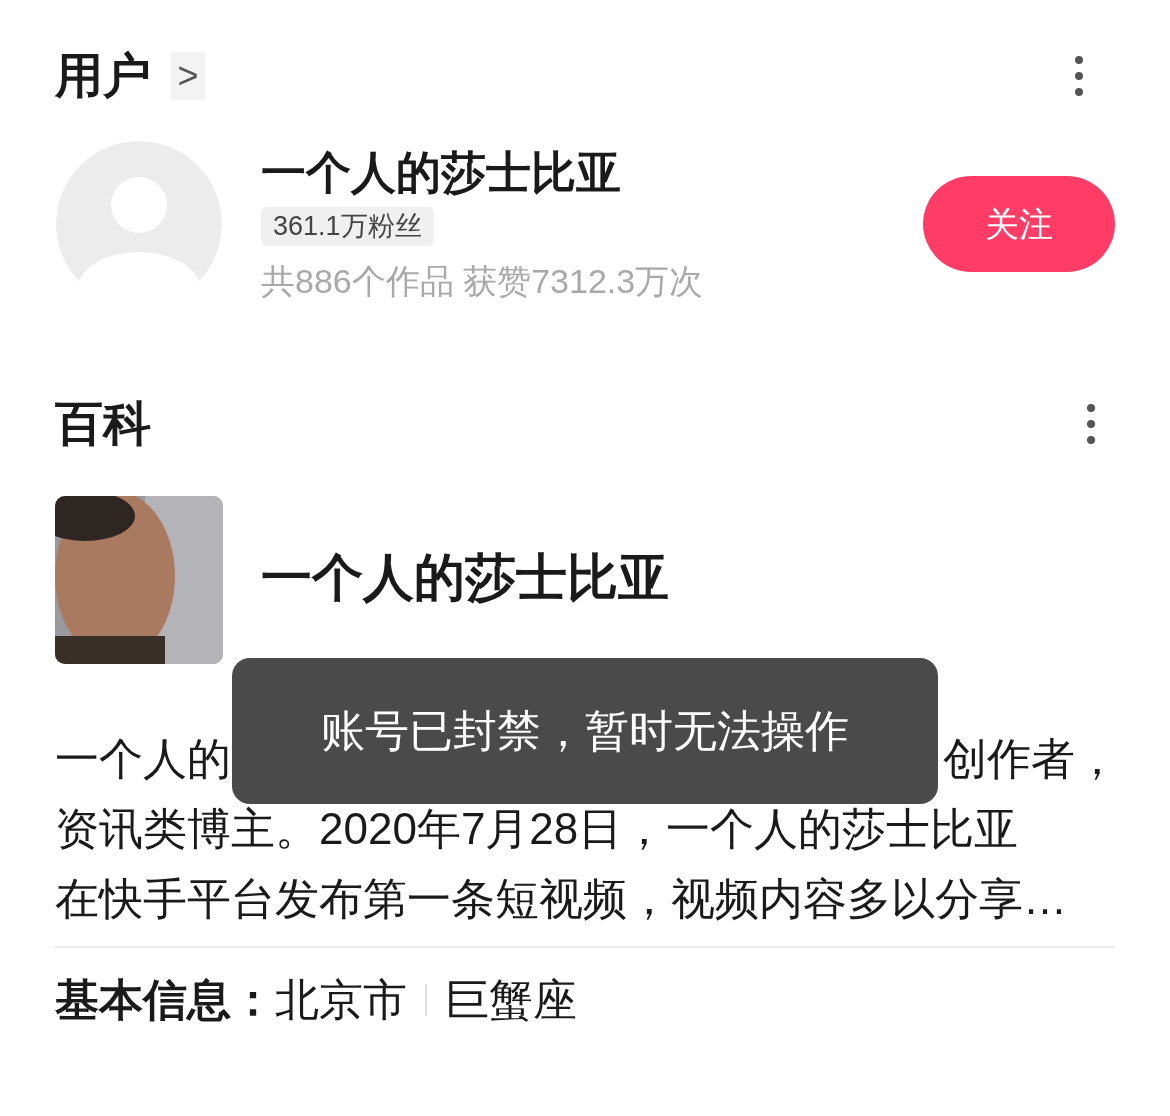 This screenshot has height=1116, width=1170. What do you see at coordinates (341, 1000) in the screenshot?
I see `info-value: 北京市` at bounding box center [341, 1000].